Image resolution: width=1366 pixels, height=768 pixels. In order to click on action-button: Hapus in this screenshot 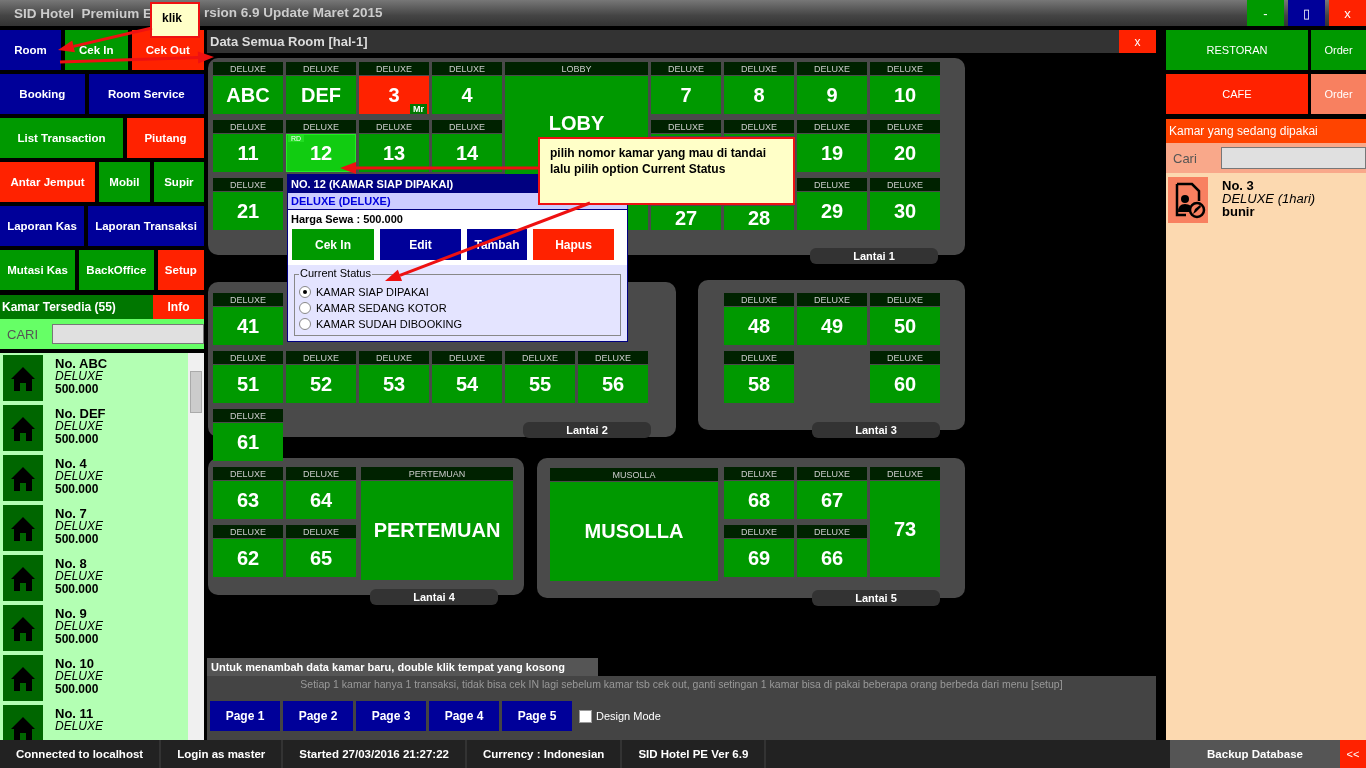, I will do `click(573, 244)`.